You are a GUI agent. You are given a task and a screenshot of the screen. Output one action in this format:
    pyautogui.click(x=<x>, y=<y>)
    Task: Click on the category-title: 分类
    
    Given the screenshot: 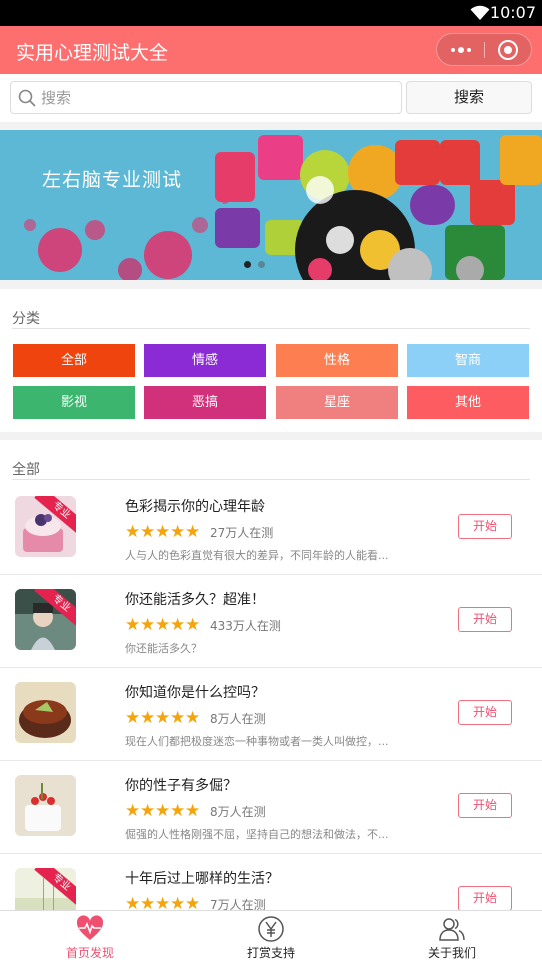 What is the action you would take?
    pyautogui.click(x=26, y=319)
    